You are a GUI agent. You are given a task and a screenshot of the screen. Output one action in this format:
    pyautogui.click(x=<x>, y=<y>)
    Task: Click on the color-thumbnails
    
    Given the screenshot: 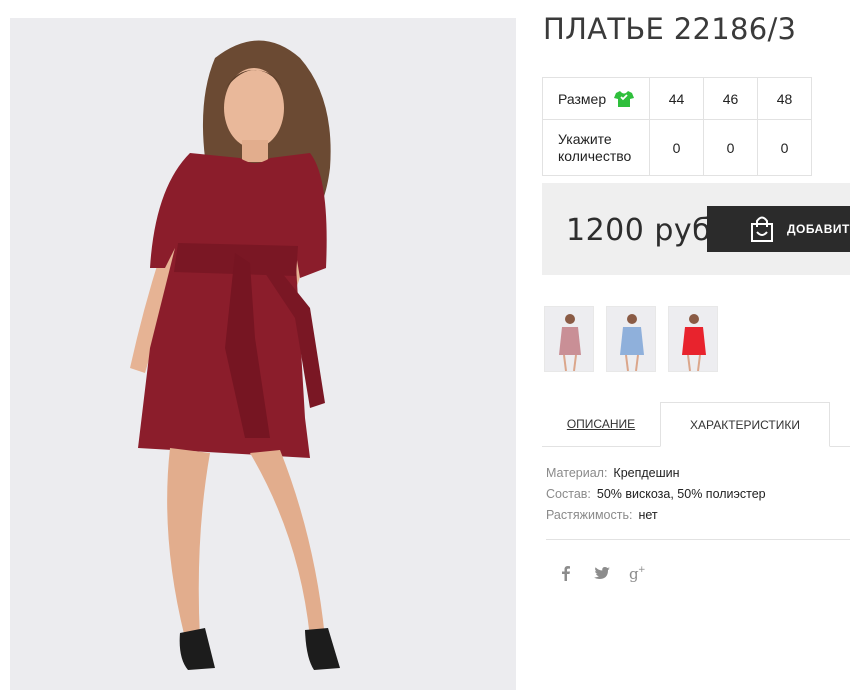 What is the action you would take?
    pyautogui.click(x=631, y=339)
    